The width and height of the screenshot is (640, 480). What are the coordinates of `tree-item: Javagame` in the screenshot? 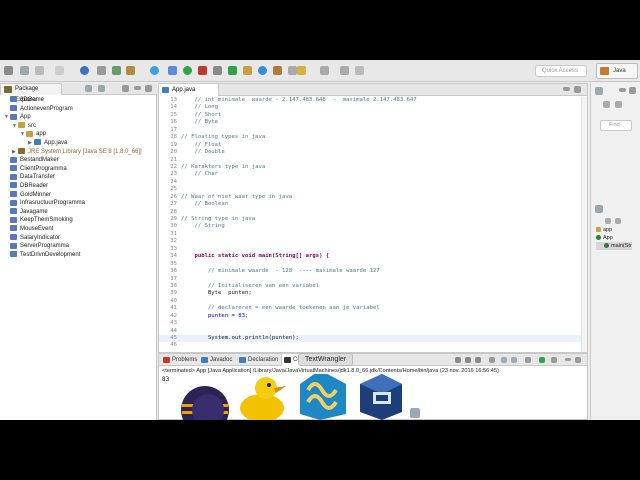 It's located at (78, 212).